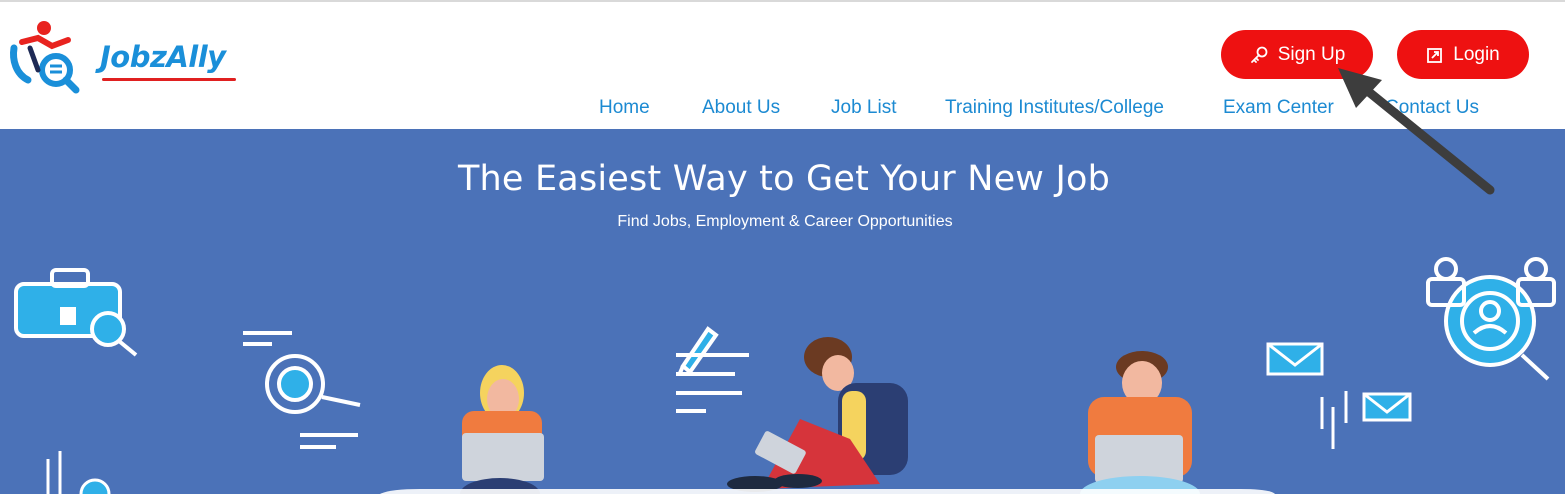  Describe the element at coordinates (624, 108) in the screenshot. I see `nav-home: Home` at that location.